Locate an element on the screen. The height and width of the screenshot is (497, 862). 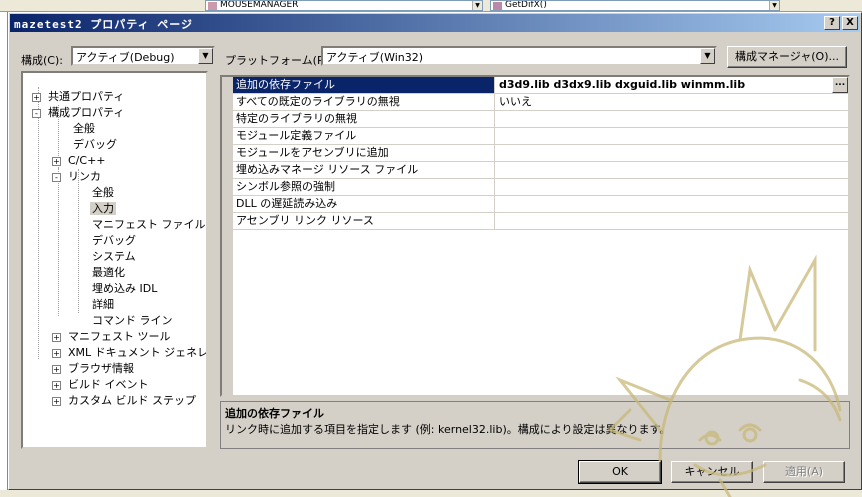
tree-item-label: デバッグ is located at coordinates (114, 240).